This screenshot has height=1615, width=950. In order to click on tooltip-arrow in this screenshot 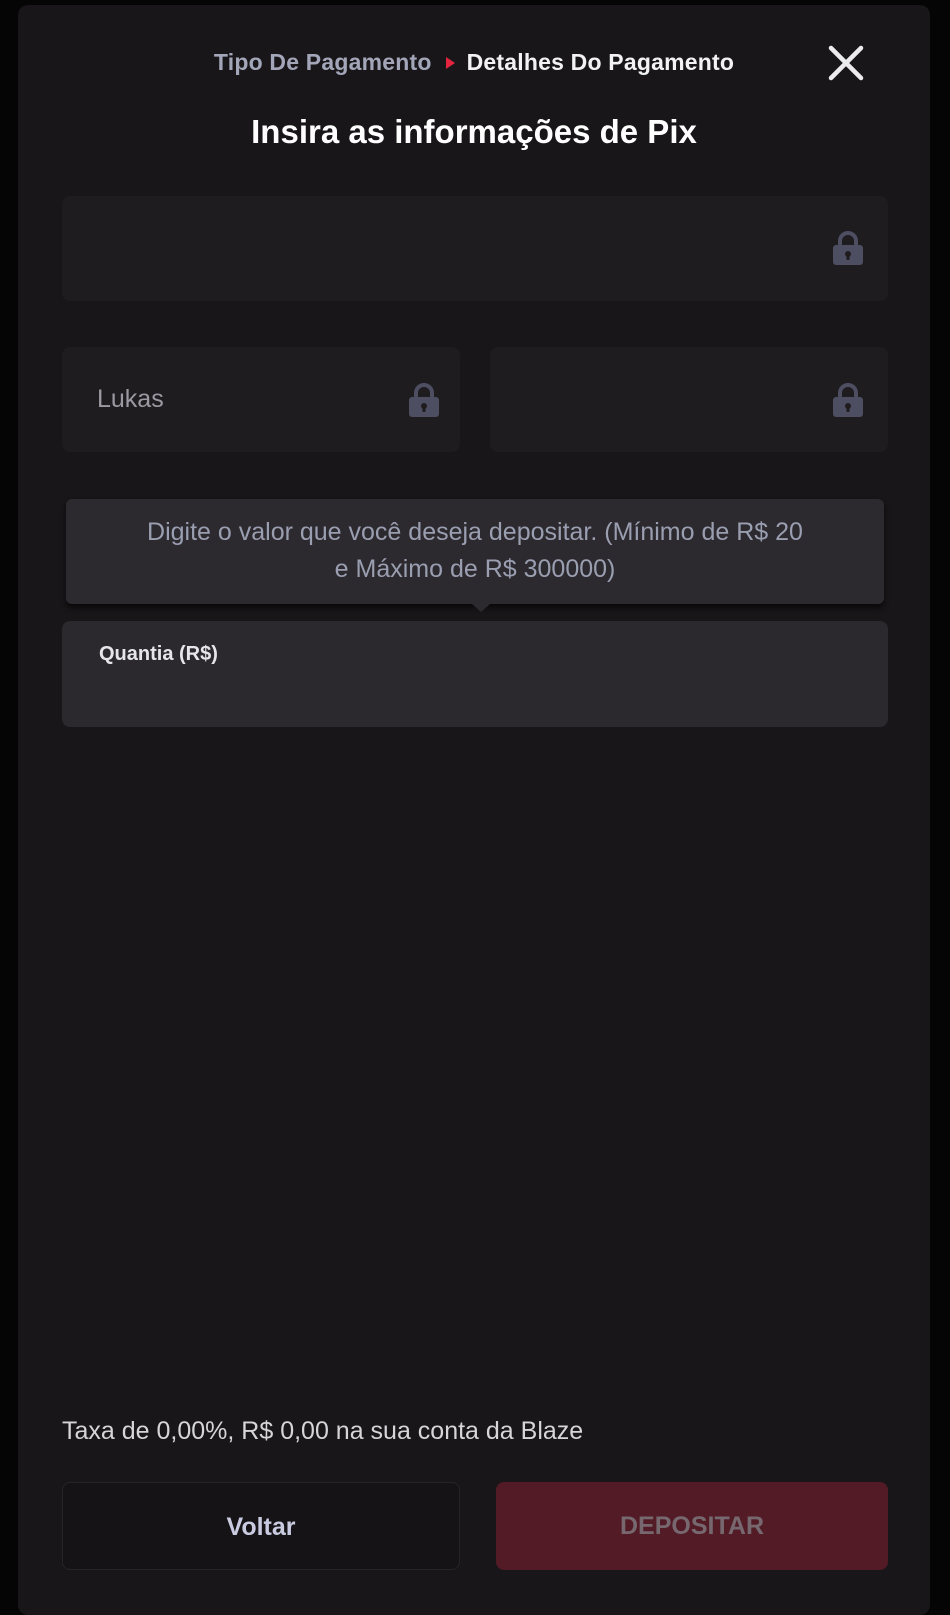, I will do `click(481, 608)`.